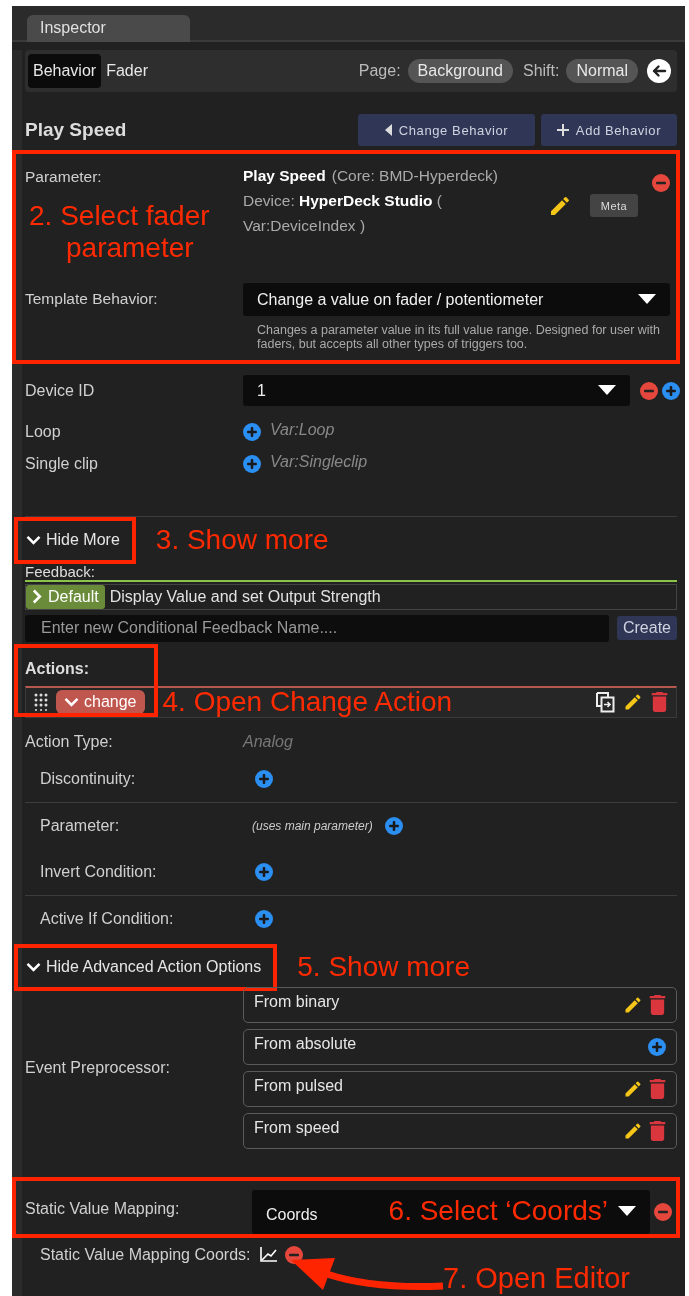 The image size is (689, 1296). What do you see at coordinates (456, 299) in the screenshot?
I see `template-dropdown: Change a value on fader / potentiometer` at bounding box center [456, 299].